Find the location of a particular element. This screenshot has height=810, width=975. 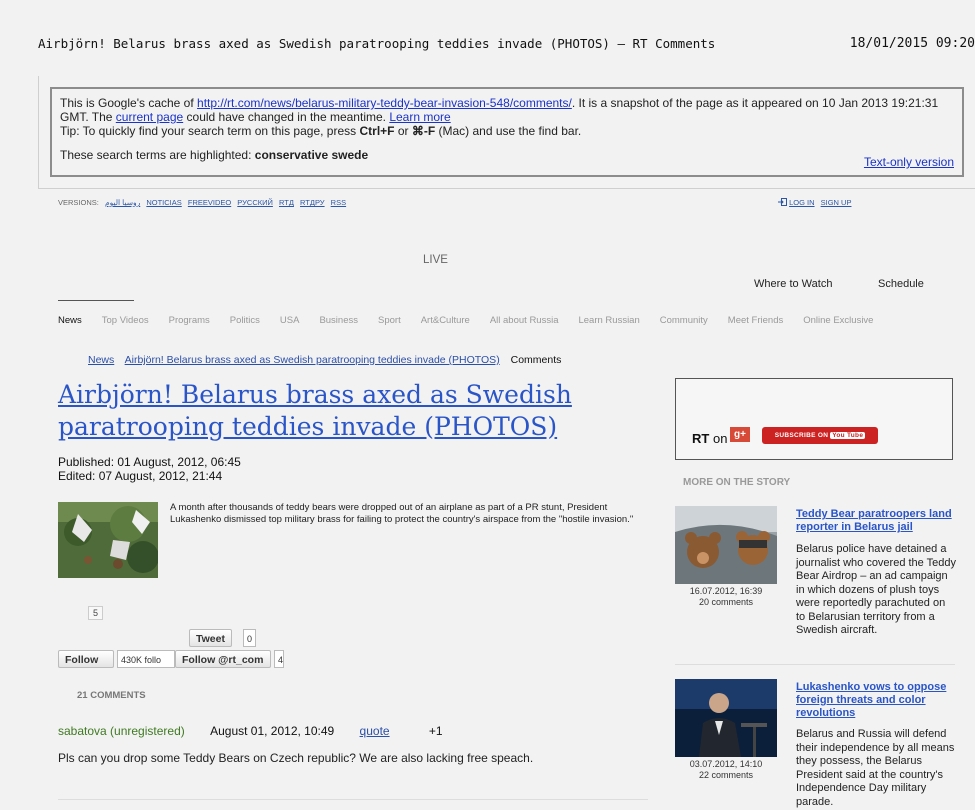

teddy-bears-plane-photo is located at coordinates (726, 545).